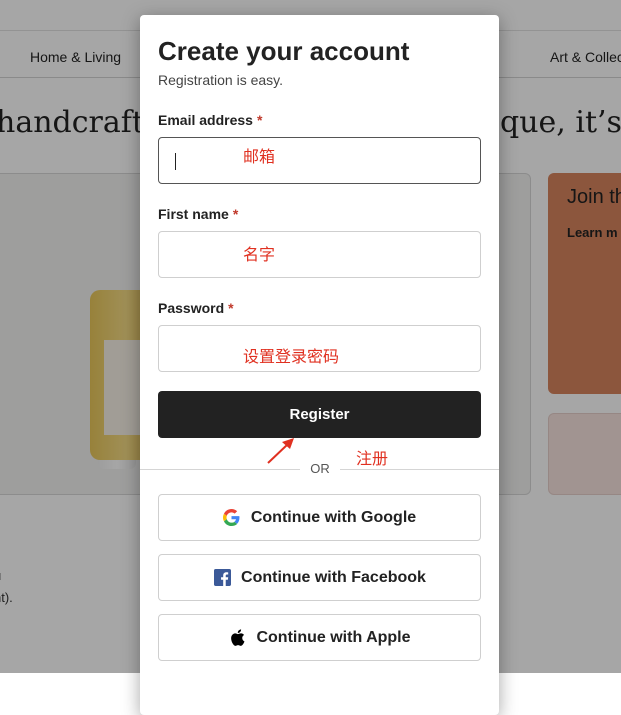 The width and height of the screenshot is (621, 715). I want to click on password-label: Password *, so click(196, 308).